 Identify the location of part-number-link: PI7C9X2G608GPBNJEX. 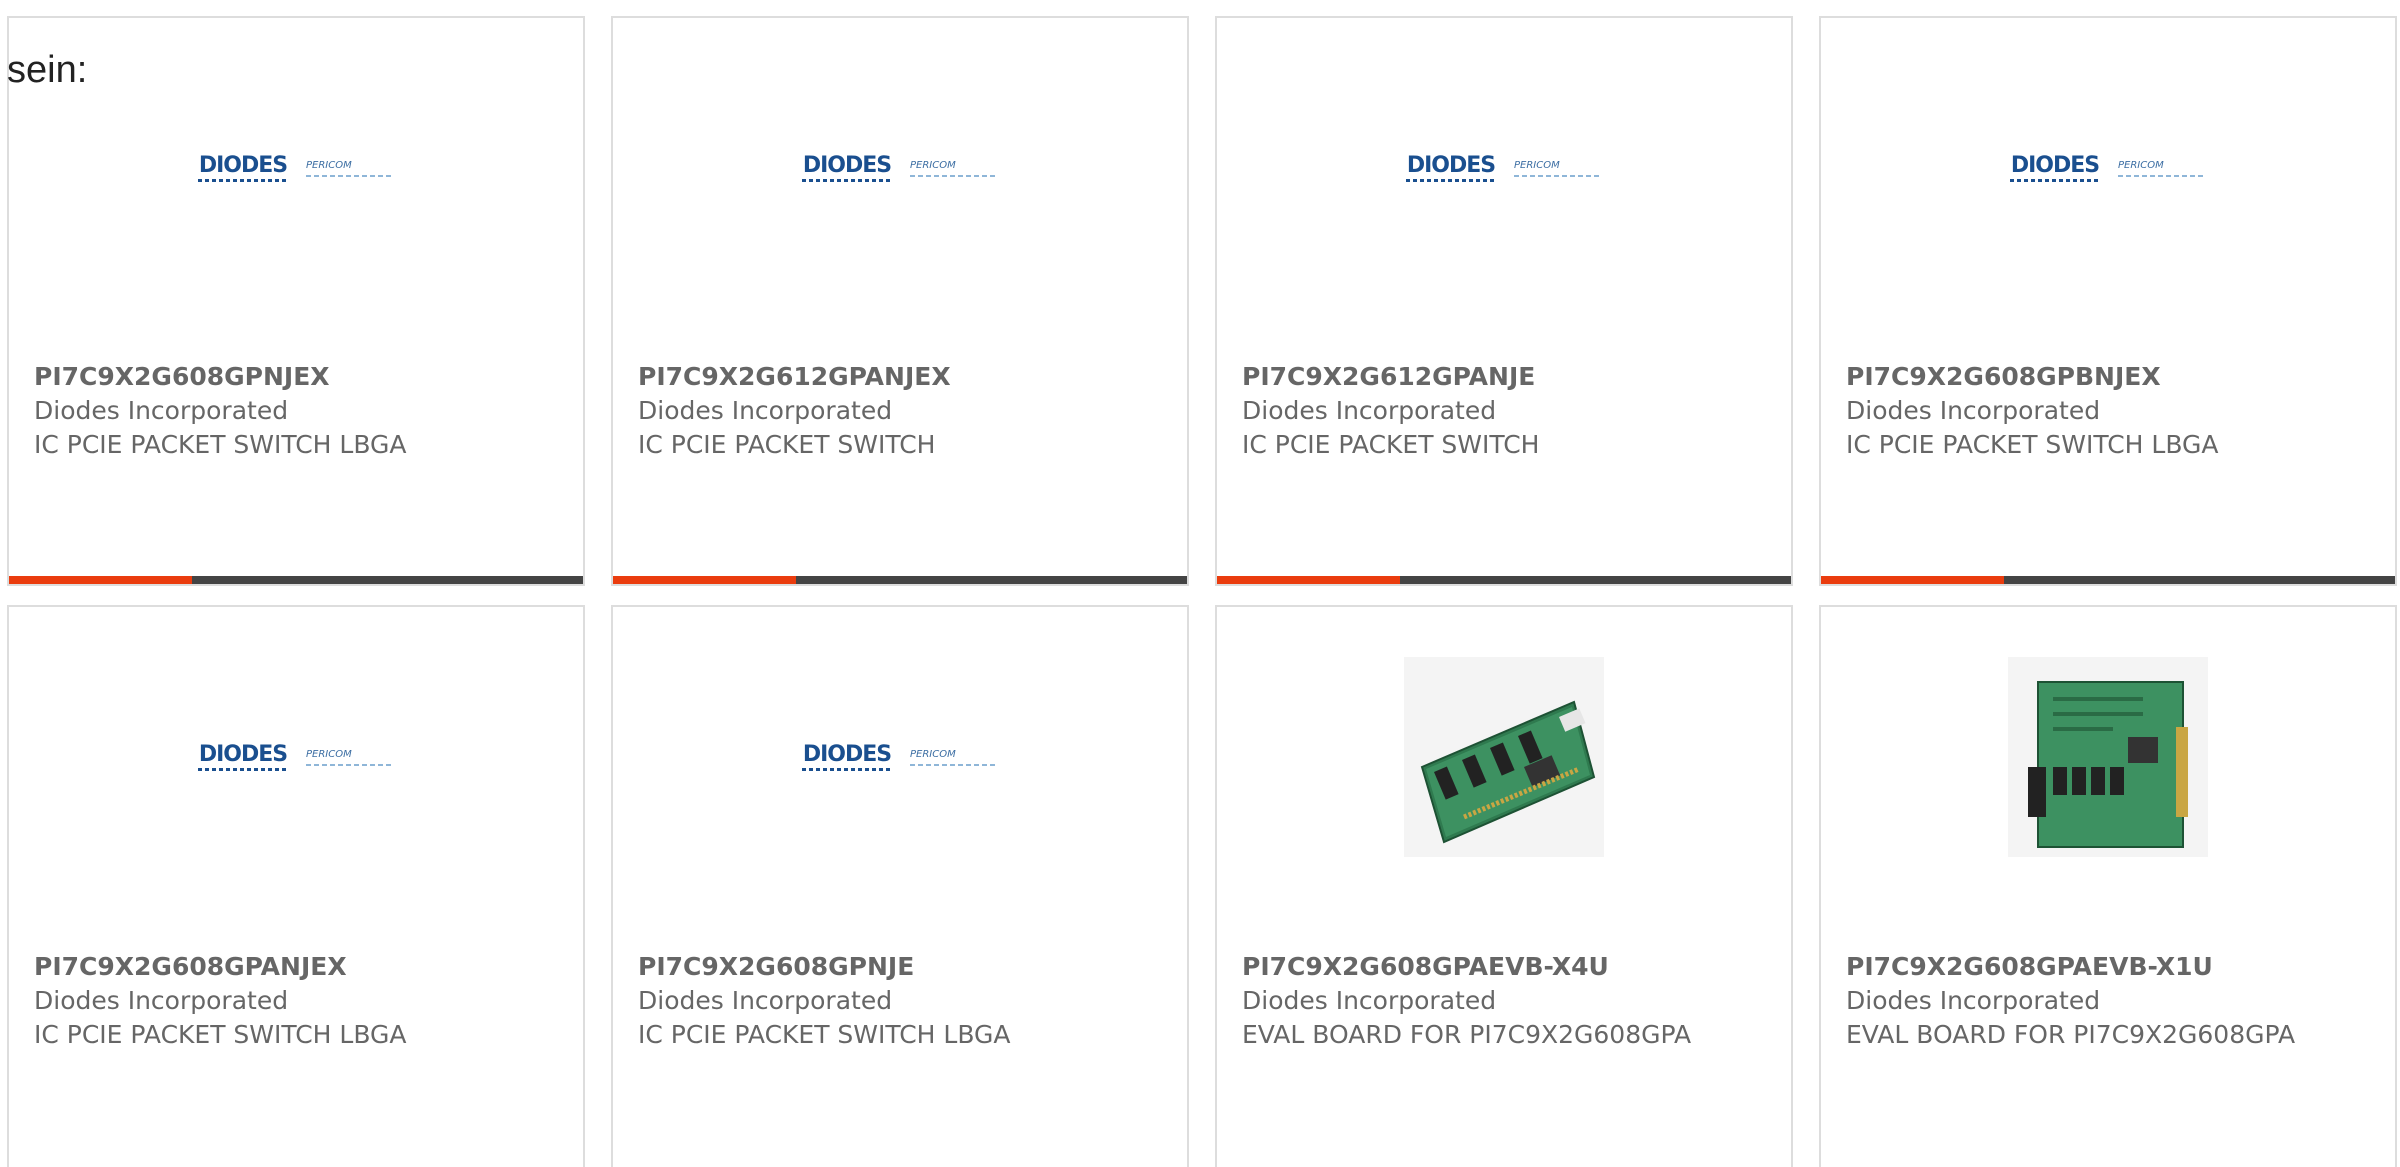
(2110, 377).